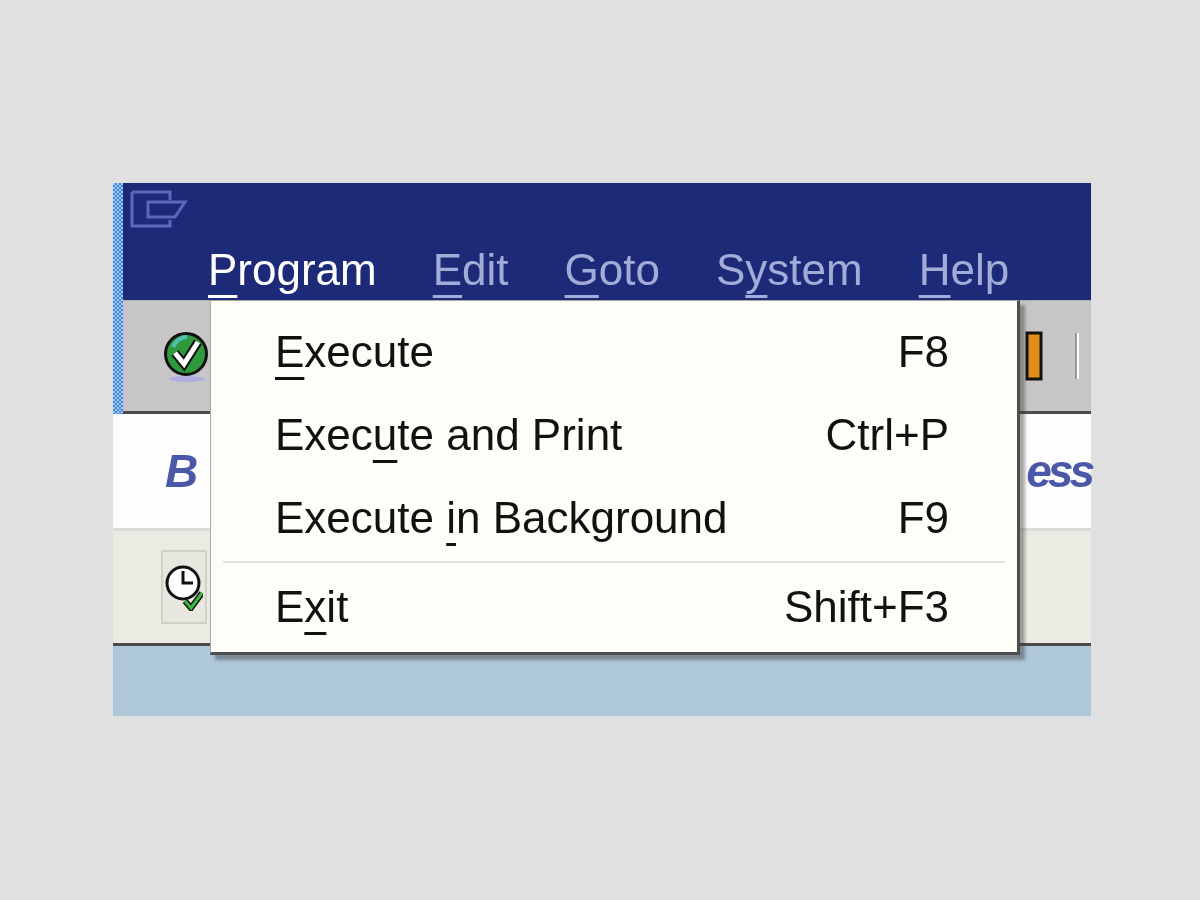 Image resolution: width=1200 pixels, height=900 pixels. Describe the element at coordinates (614, 351) in the screenshot. I see `menu-item: Execute F8` at that location.